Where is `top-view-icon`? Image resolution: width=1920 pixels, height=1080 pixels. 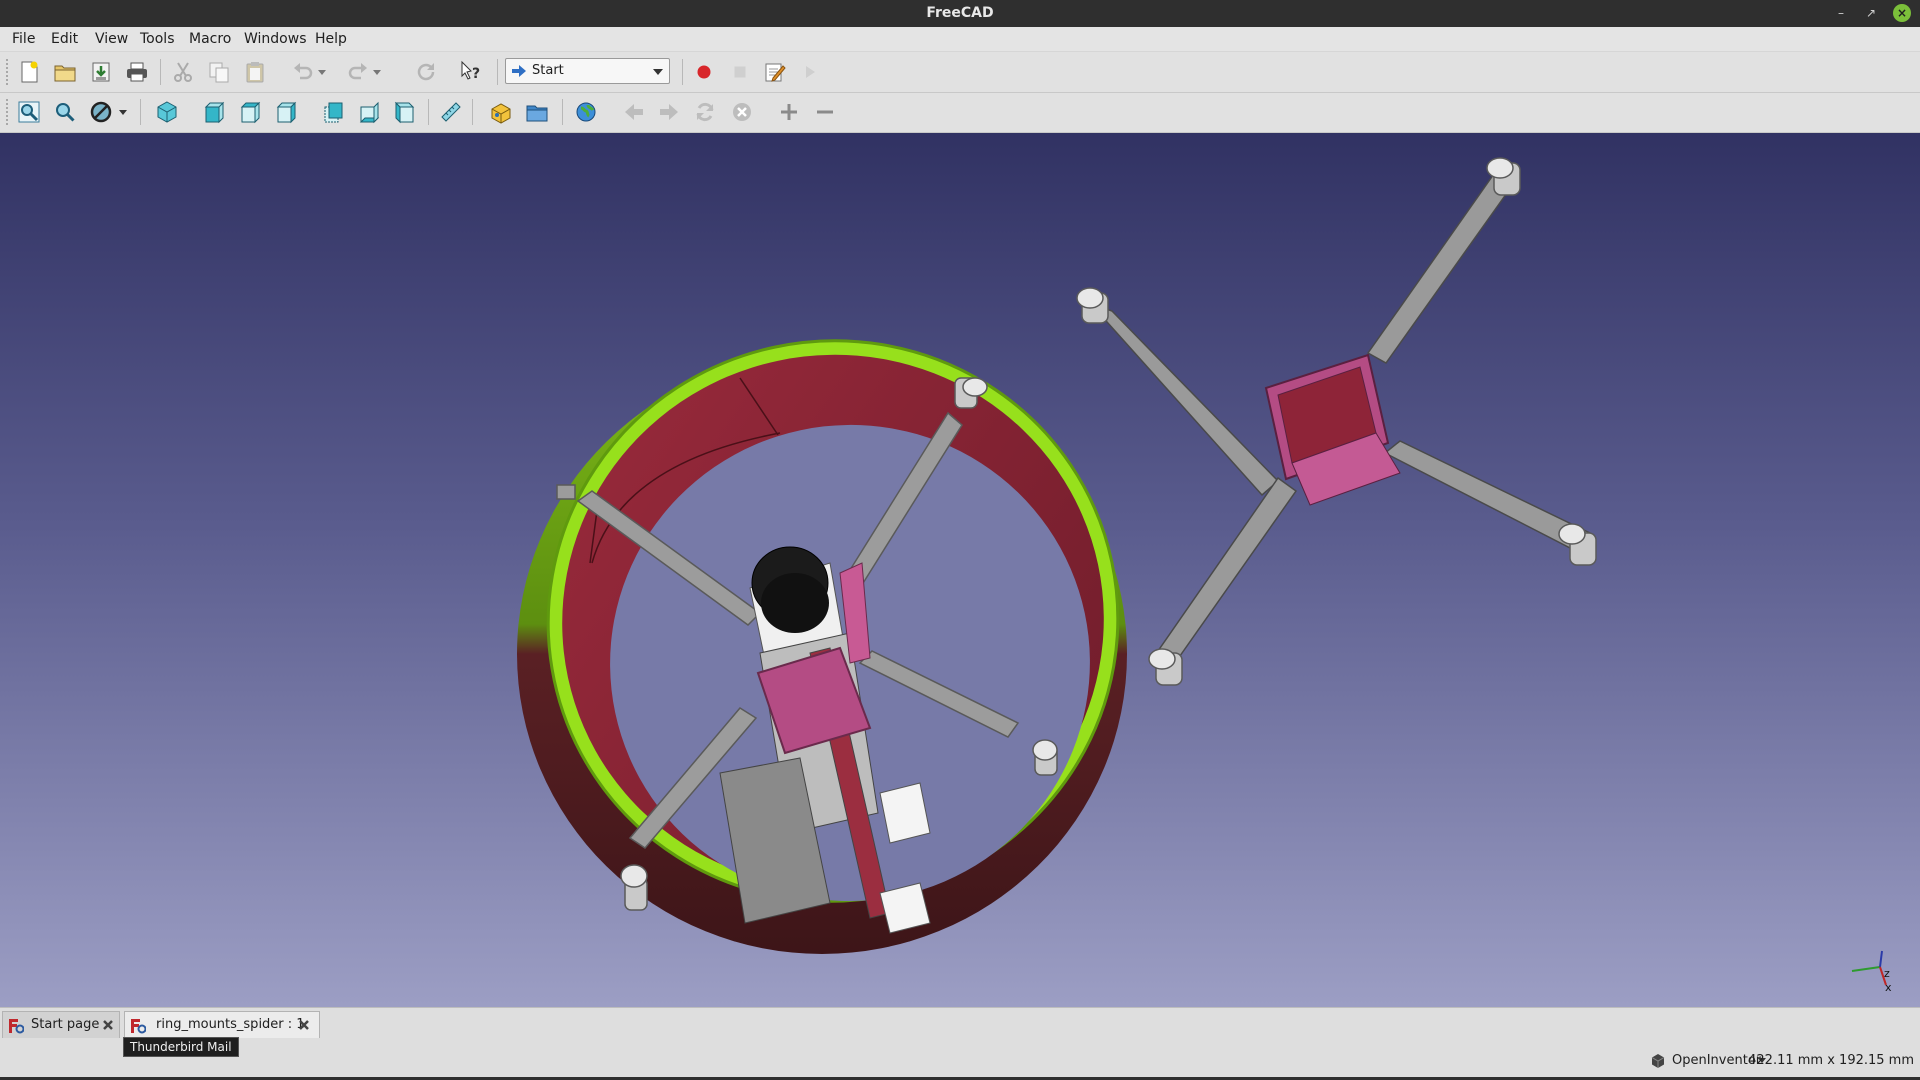
top-view-icon is located at coordinates (250, 112).